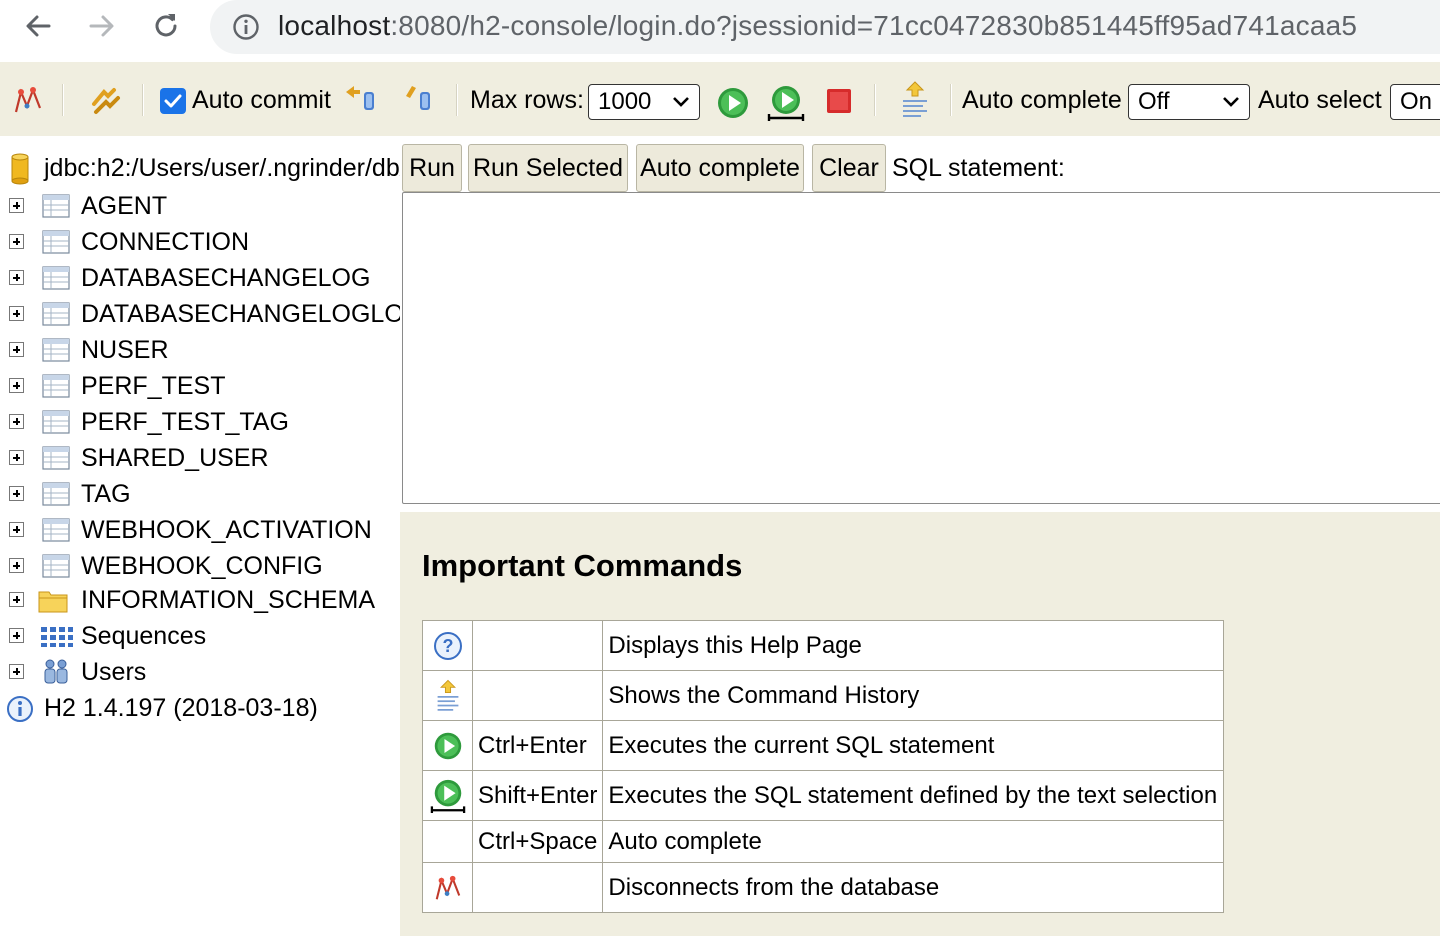  I want to click on refresh-icon, so click(105, 101).